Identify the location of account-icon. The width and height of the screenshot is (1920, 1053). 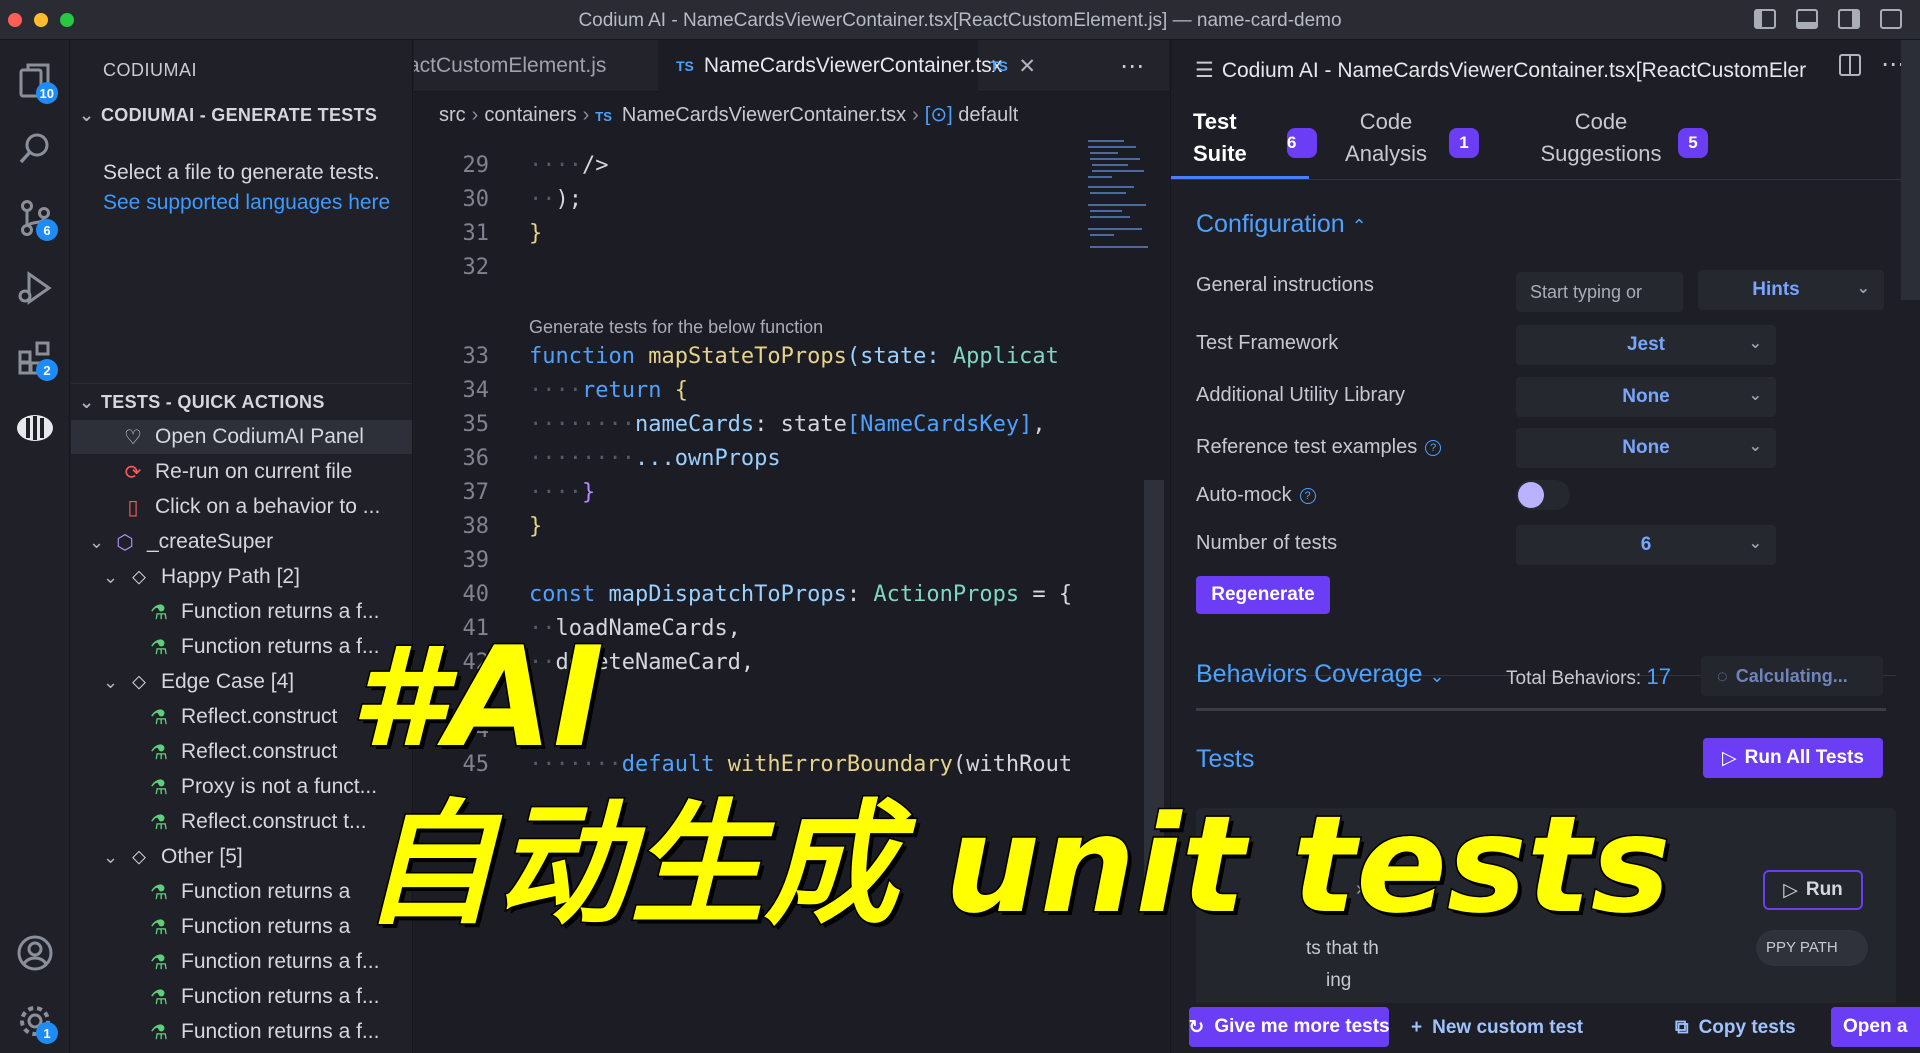
(35, 953).